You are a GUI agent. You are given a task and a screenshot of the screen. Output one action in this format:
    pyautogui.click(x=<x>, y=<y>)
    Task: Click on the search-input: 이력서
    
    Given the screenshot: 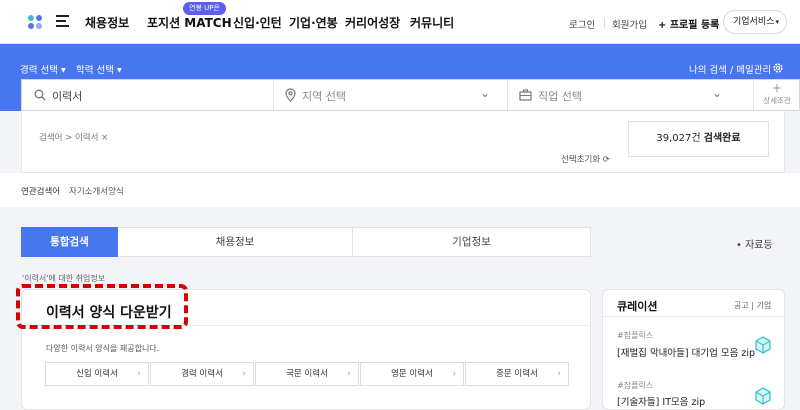 What is the action you would take?
    pyautogui.click(x=67, y=96)
    